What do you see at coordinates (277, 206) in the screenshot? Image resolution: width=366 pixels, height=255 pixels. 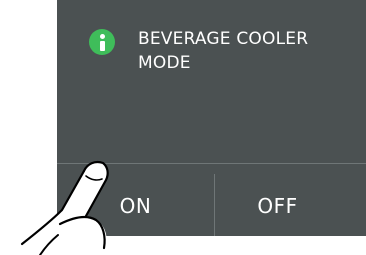 I see `off-button-label: OFF` at bounding box center [277, 206].